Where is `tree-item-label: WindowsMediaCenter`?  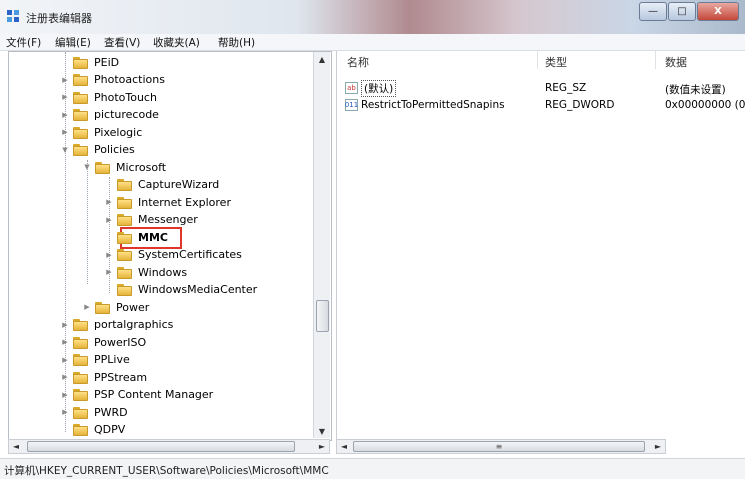
tree-item-label: WindowsMediaCenter is located at coordinates (198, 289).